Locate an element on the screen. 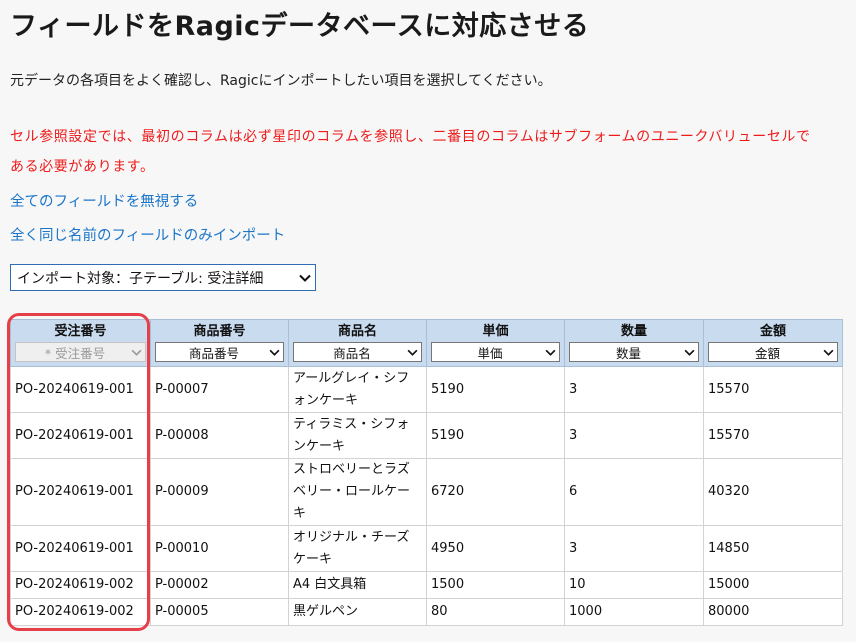  column-header-label: 受注番号 is located at coordinates (80, 331).